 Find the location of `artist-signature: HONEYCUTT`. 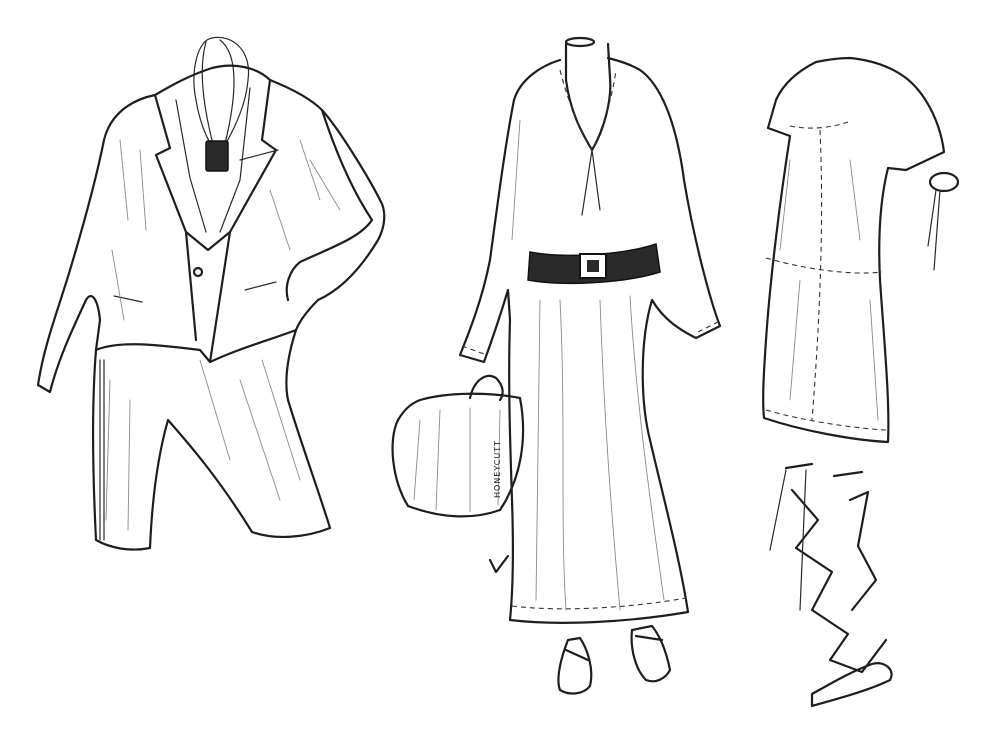

artist-signature: HONEYCUTT is located at coordinates (497, 469).